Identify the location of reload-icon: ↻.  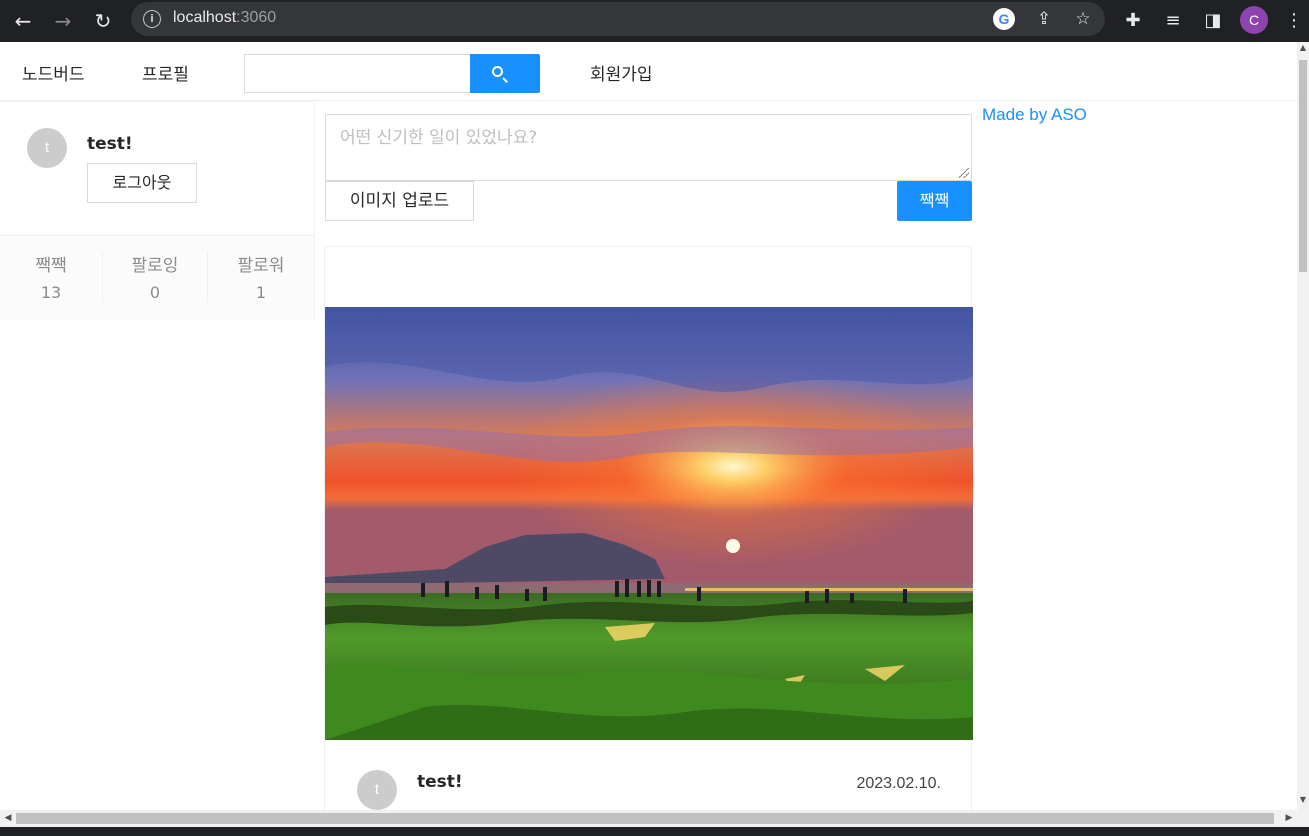
(103, 21).